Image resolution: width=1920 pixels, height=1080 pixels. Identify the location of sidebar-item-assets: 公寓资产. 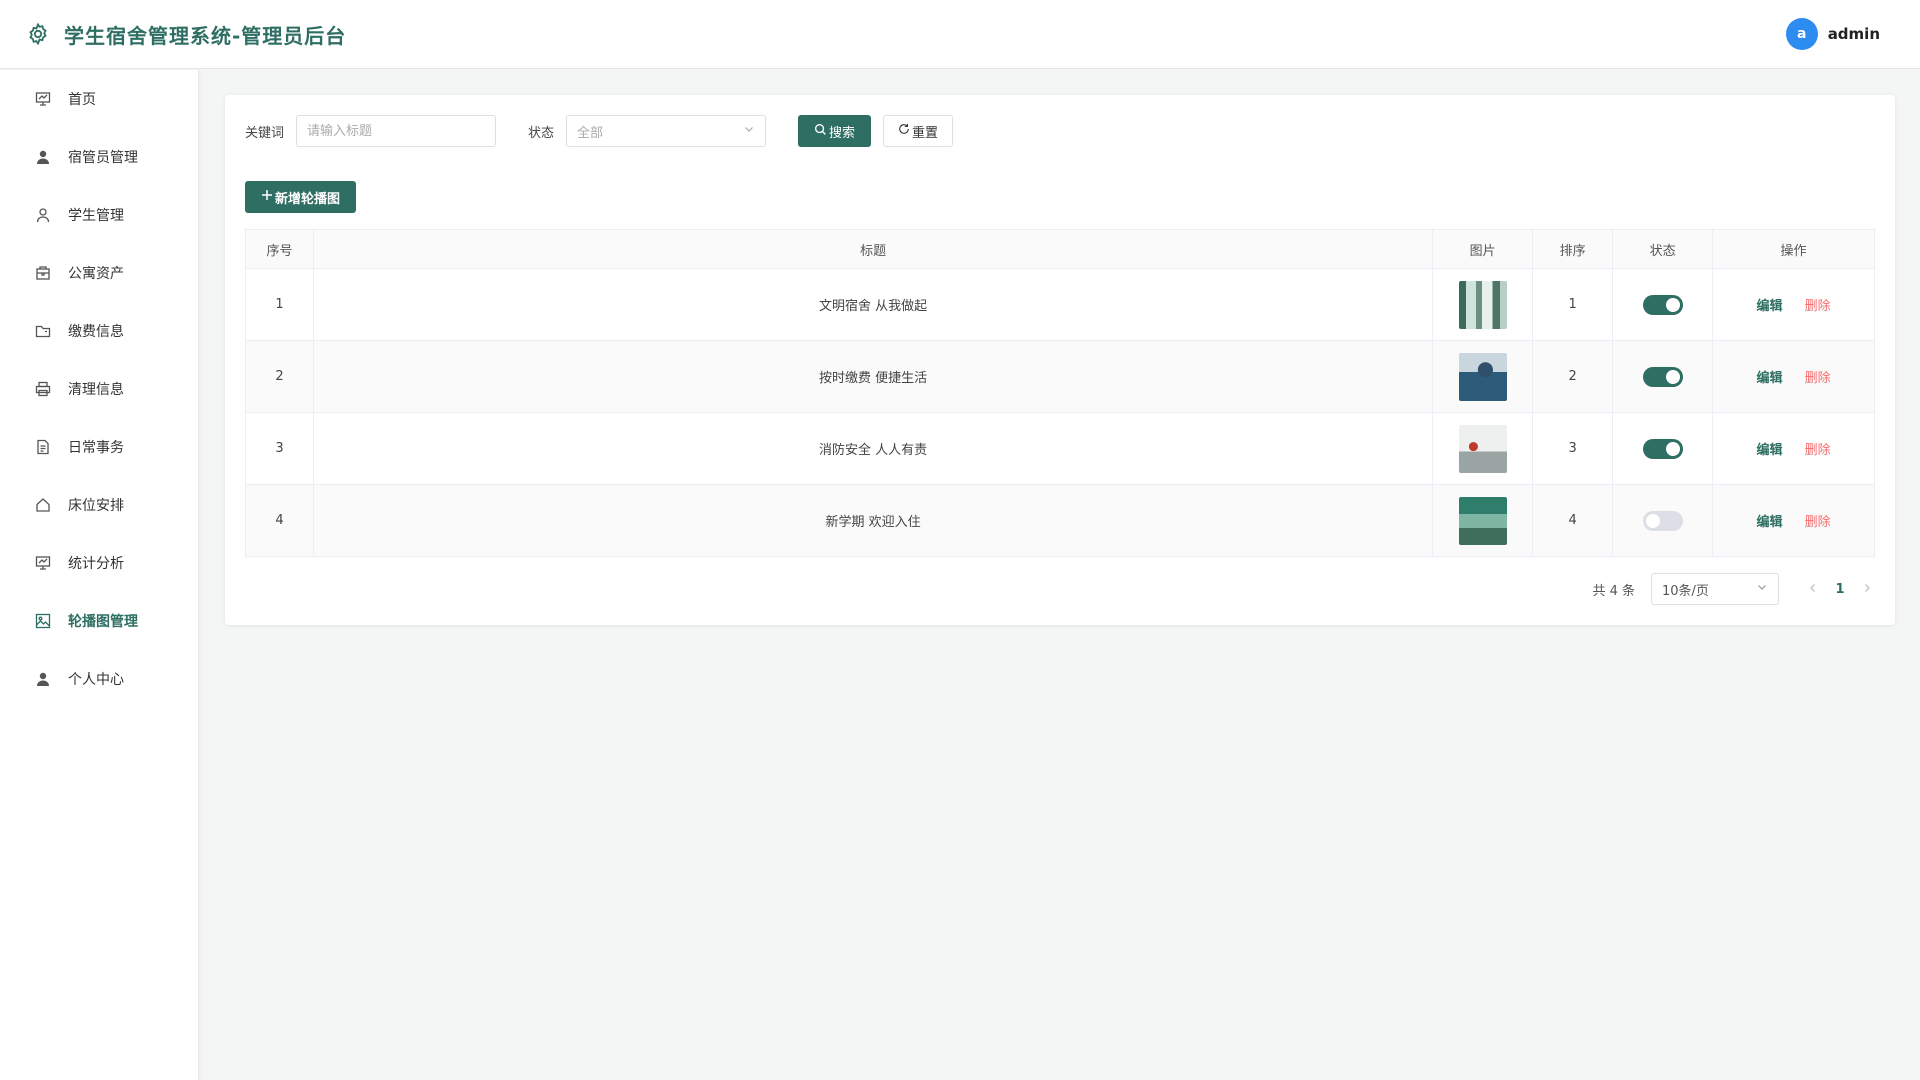
(99, 273).